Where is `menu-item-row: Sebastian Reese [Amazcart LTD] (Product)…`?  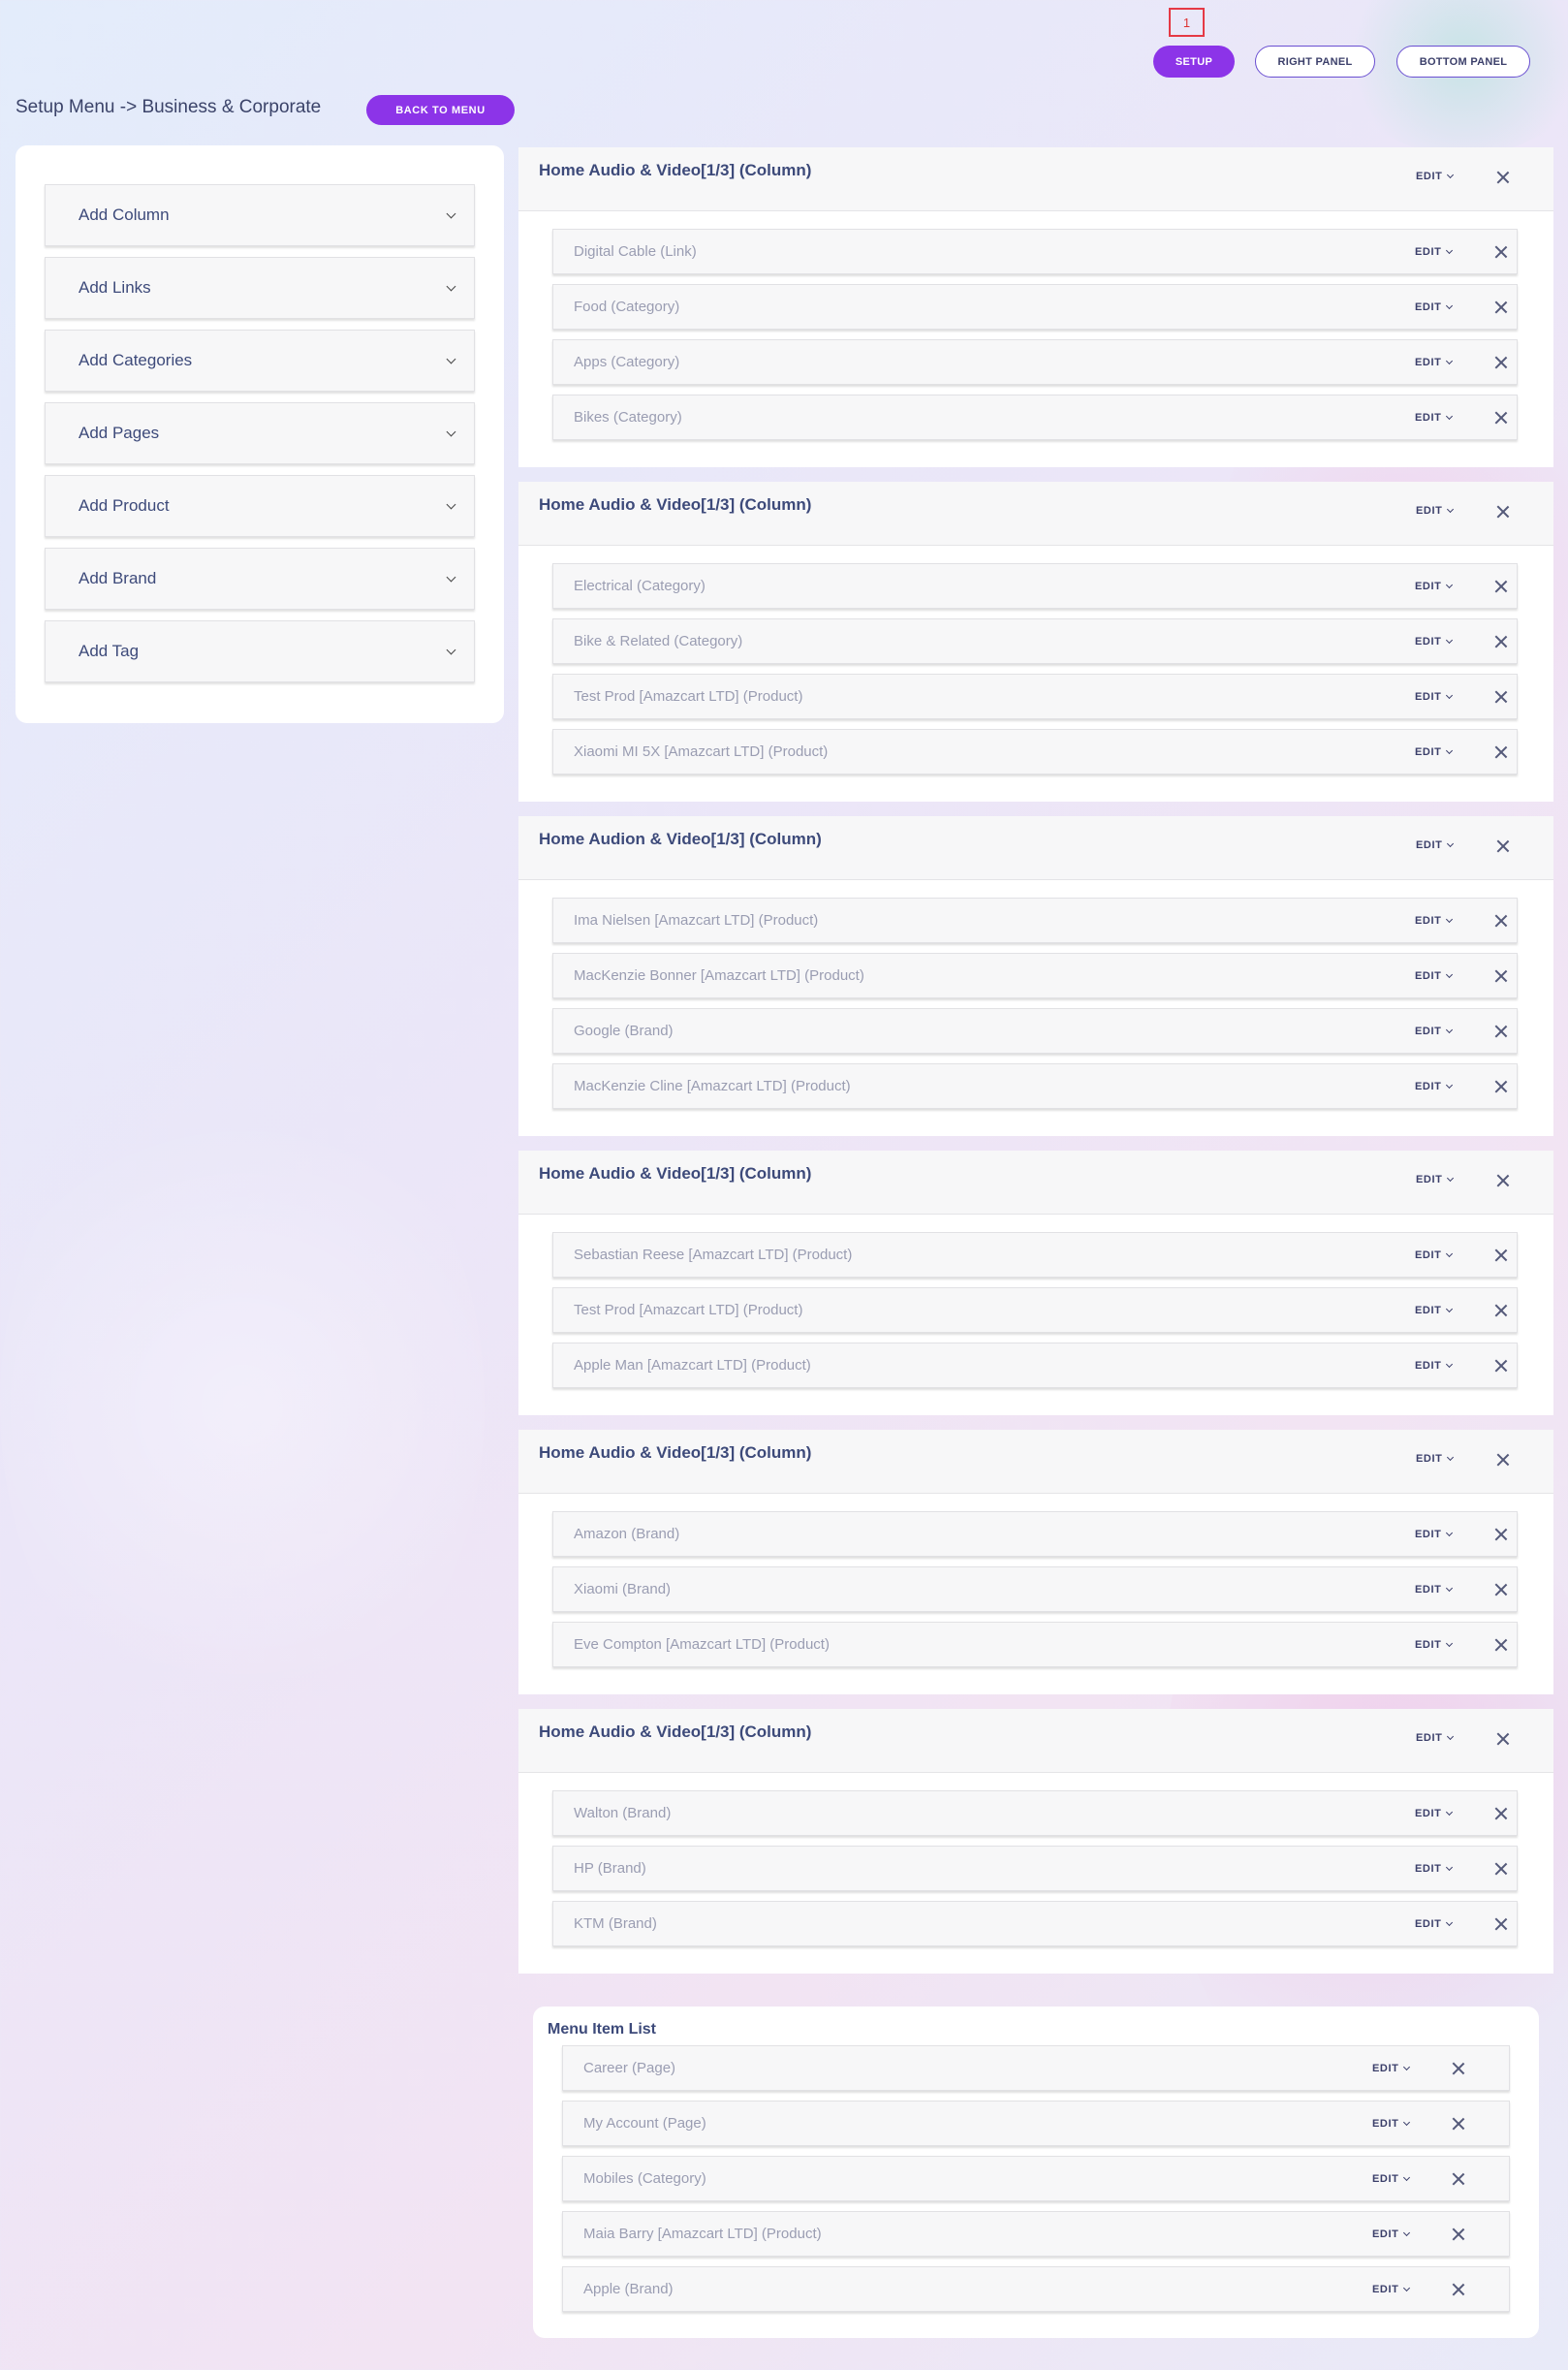
menu-item-row: Sebastian Reese [Amazcart LTD] (Product)… is located at coordinates (1035, 1255).